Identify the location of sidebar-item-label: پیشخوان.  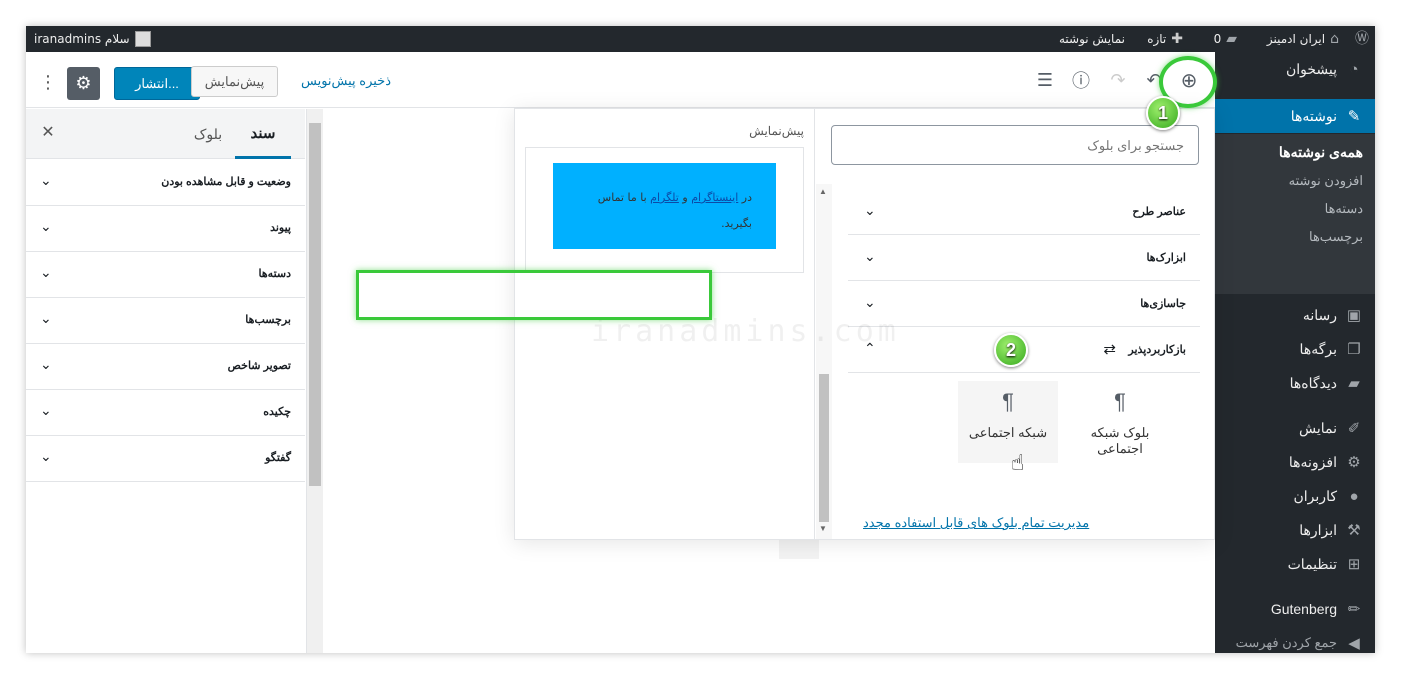
(1311, 68).